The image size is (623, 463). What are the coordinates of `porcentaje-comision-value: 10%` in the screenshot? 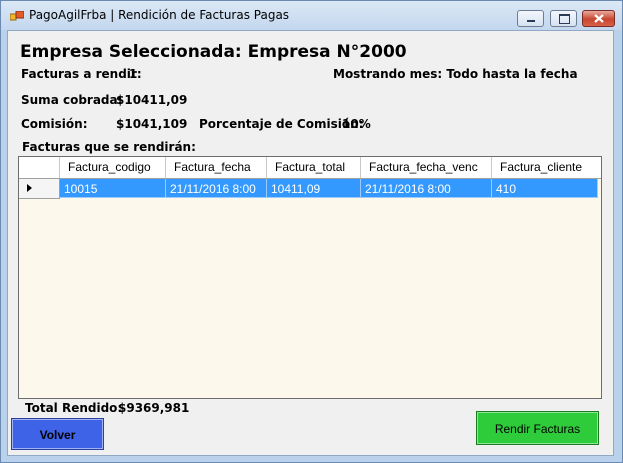 It's located at (356, 124).